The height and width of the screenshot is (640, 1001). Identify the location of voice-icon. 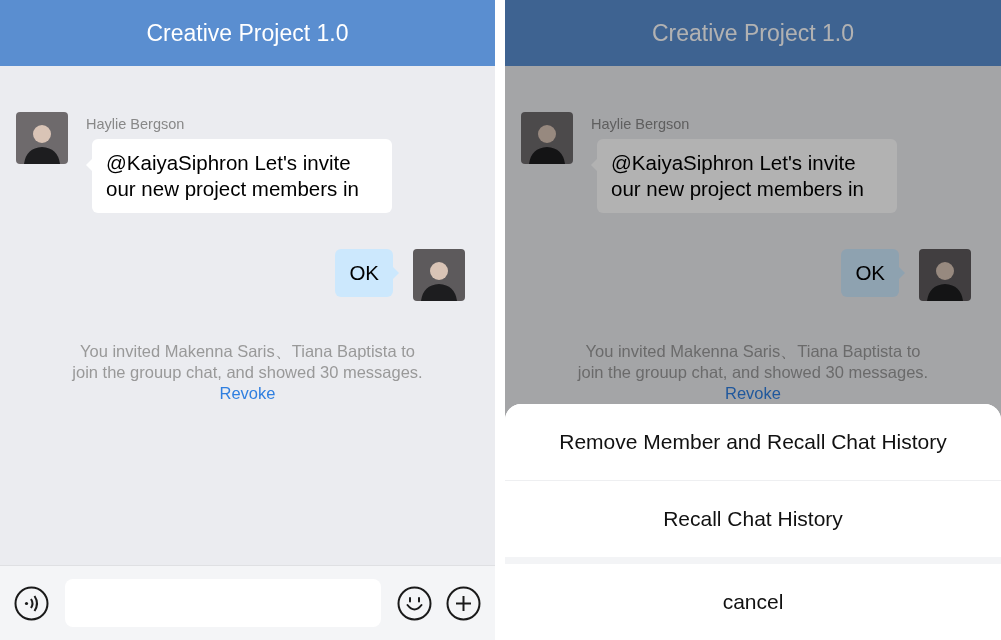
(31, 603).